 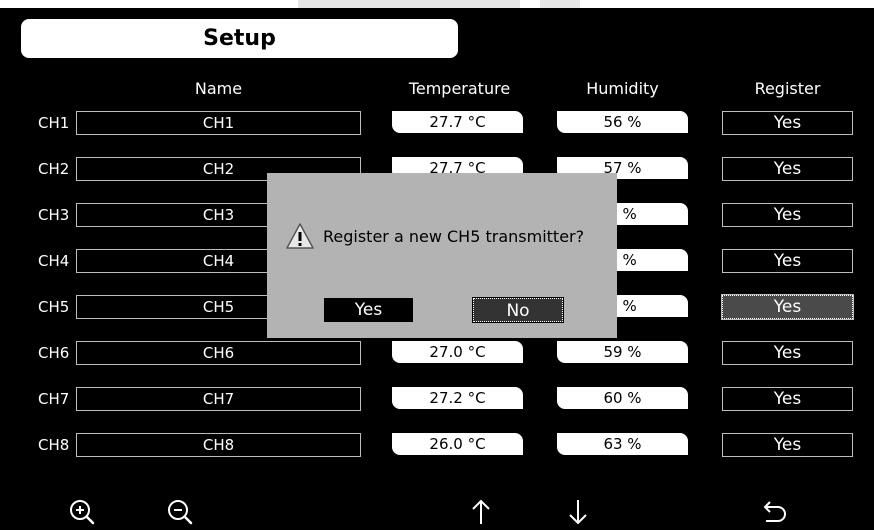 What do you see at coordinates (457, 398) in the screenshot?
I see `temperature-value: 27.2 °C` at bounding box center [457, 398].